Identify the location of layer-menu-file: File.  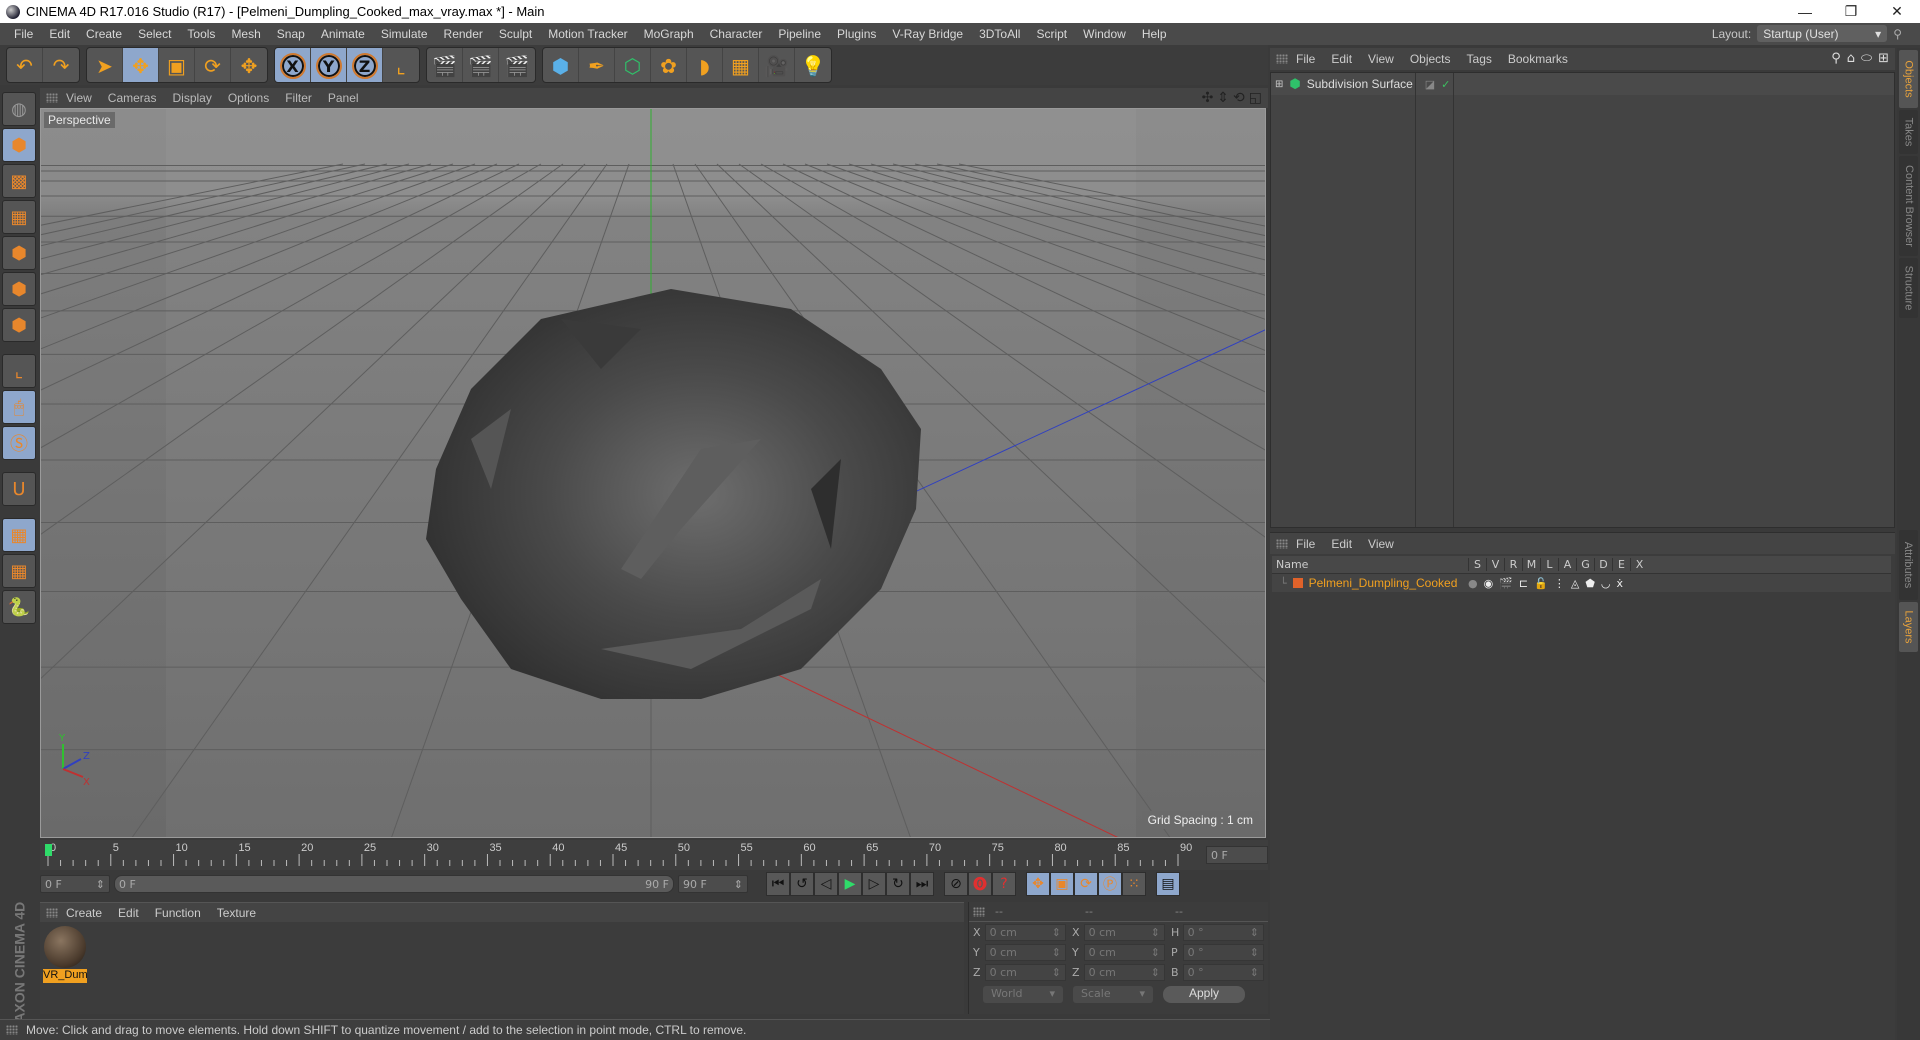
(1305, 544).